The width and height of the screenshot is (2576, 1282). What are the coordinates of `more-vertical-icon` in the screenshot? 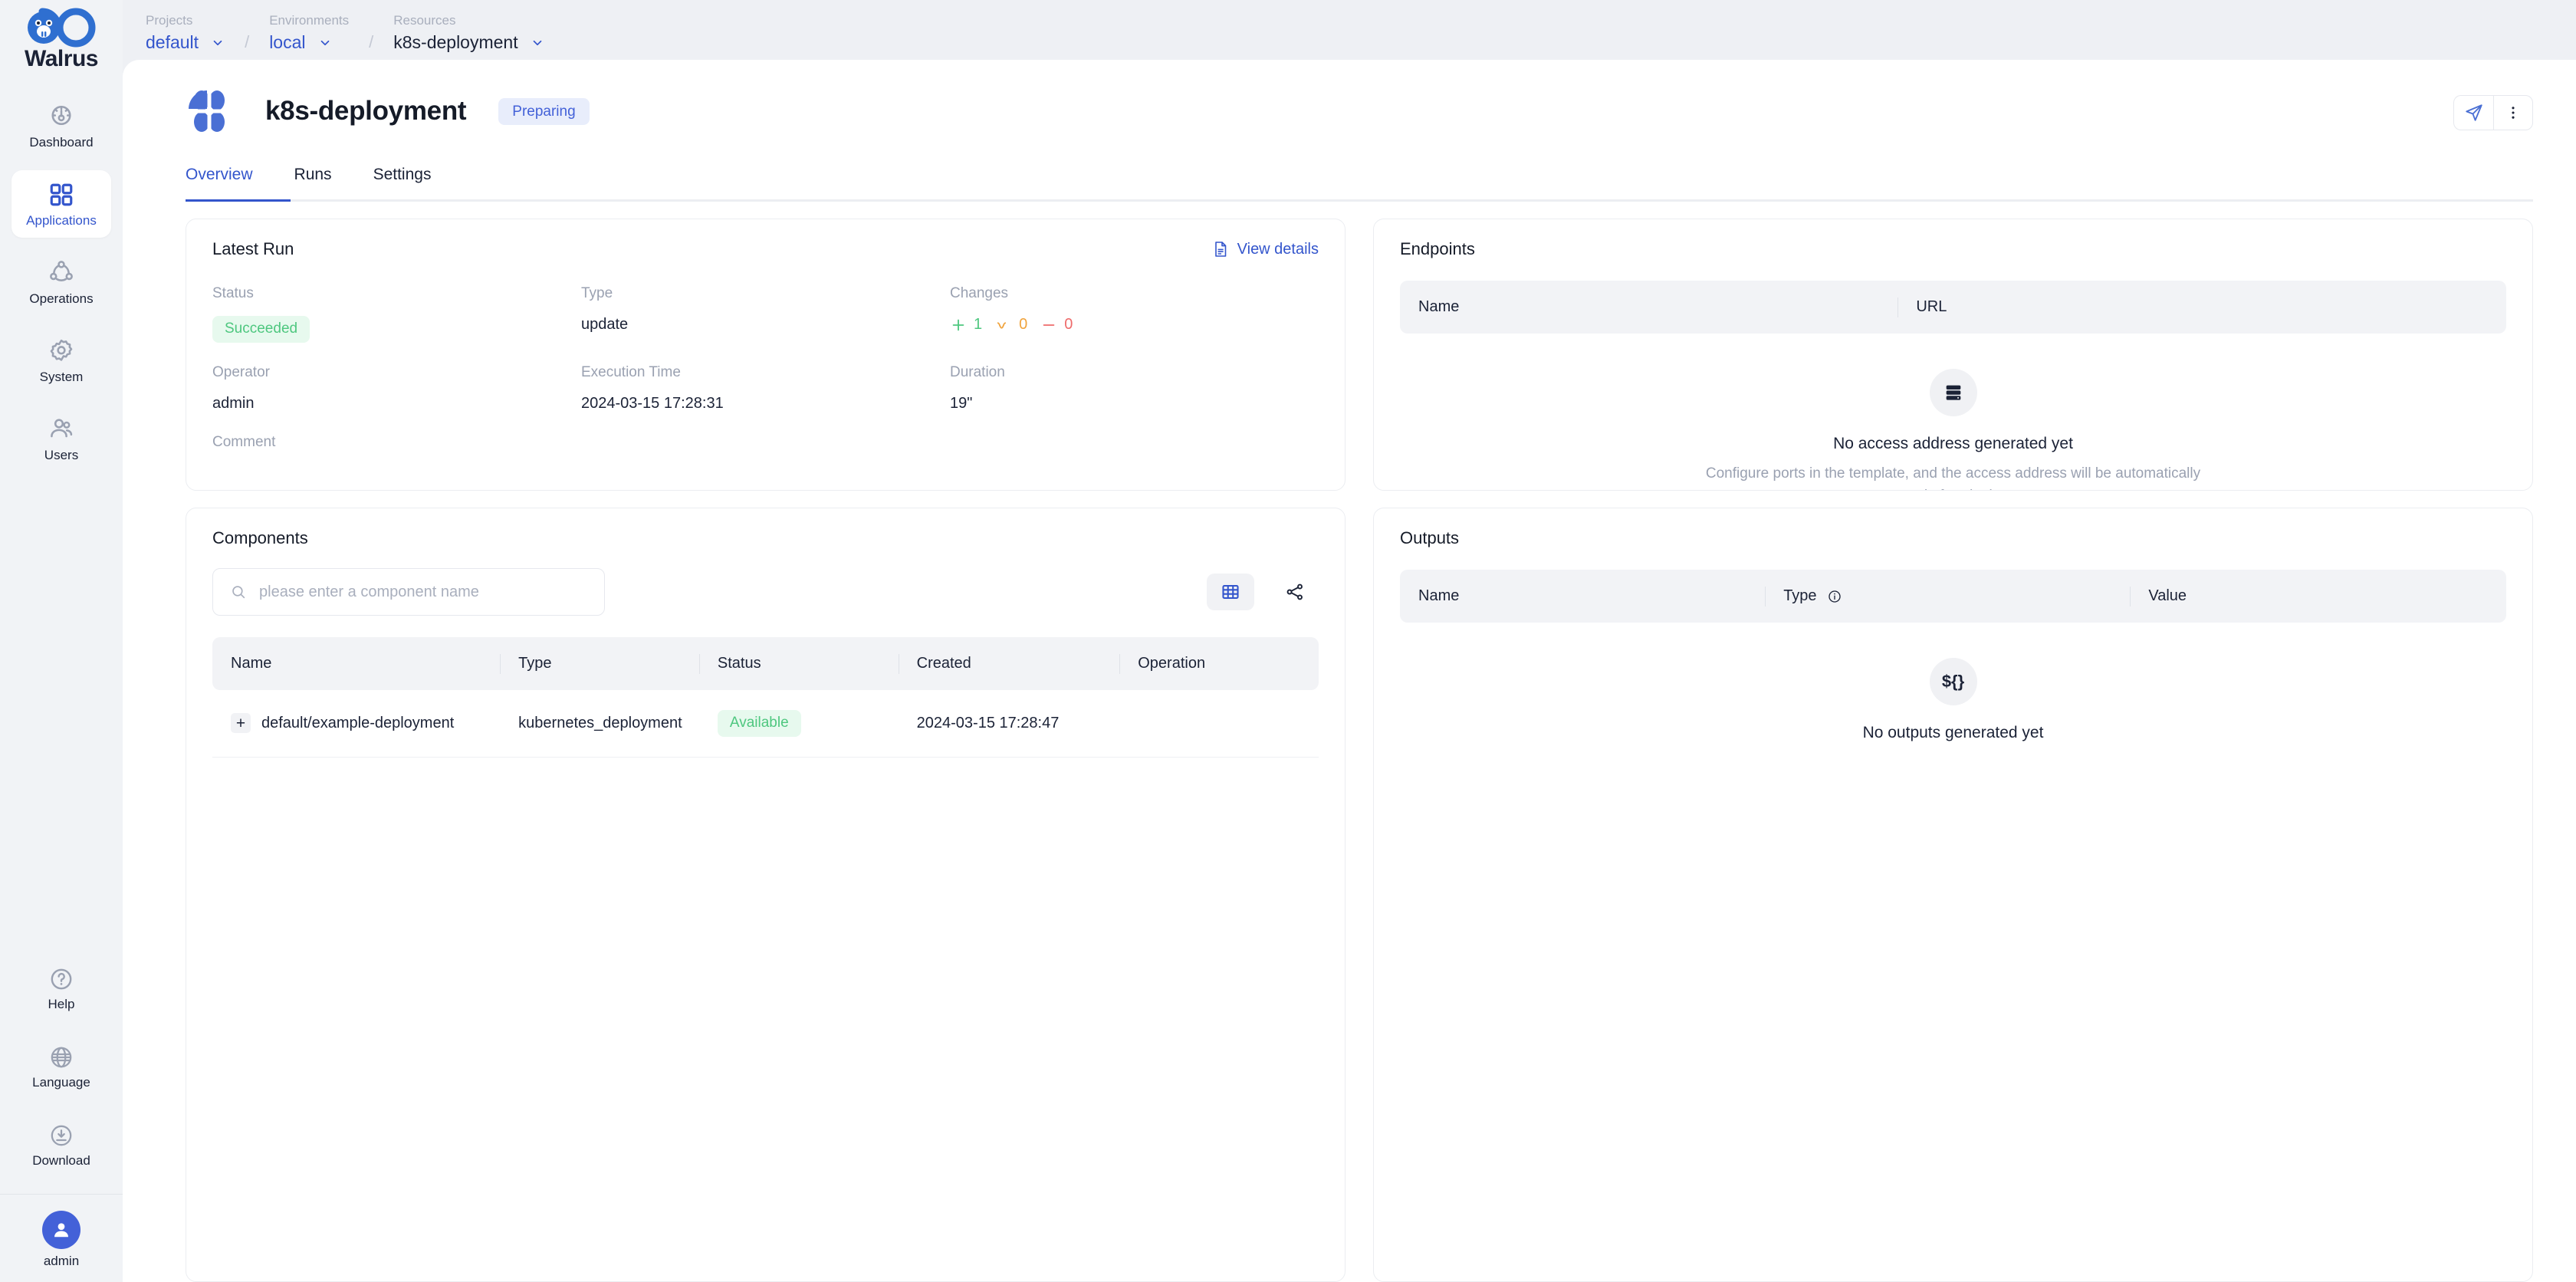 It's located at (2514, 113).